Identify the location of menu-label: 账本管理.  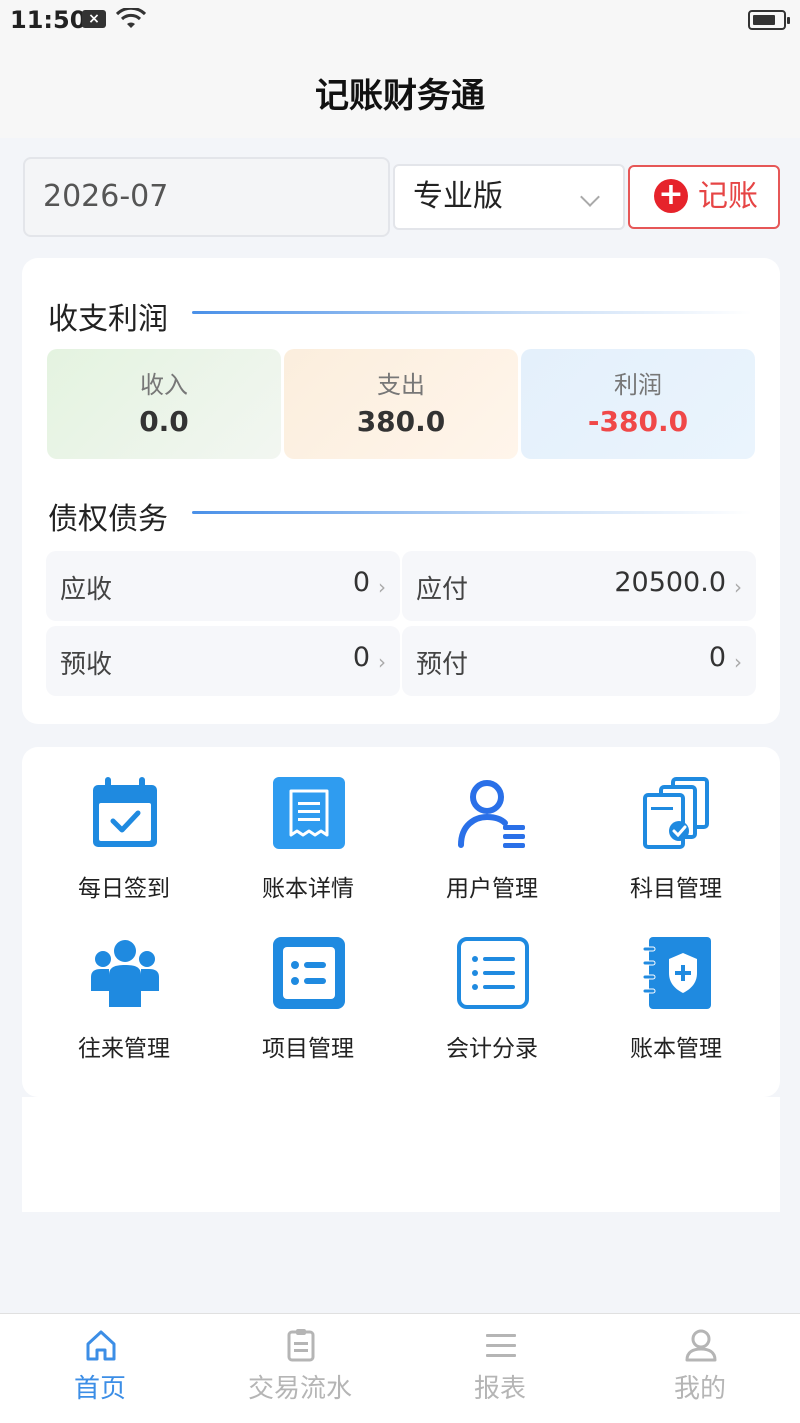
(676, 1049).